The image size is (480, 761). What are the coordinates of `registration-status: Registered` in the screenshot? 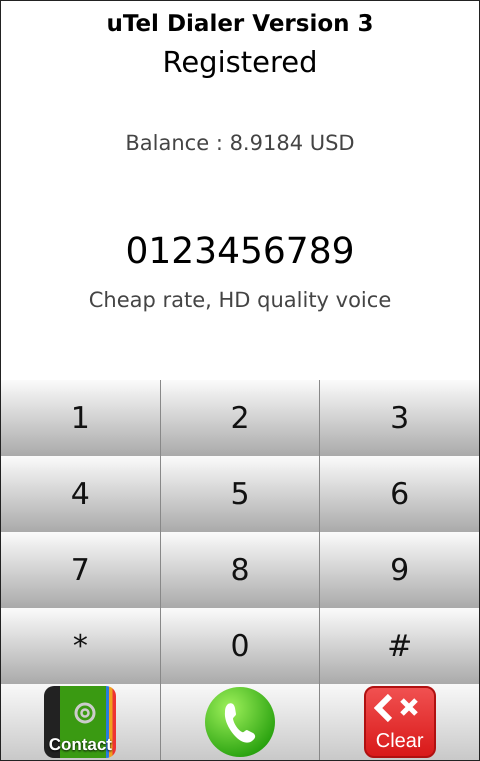 It's located at (240, 62).